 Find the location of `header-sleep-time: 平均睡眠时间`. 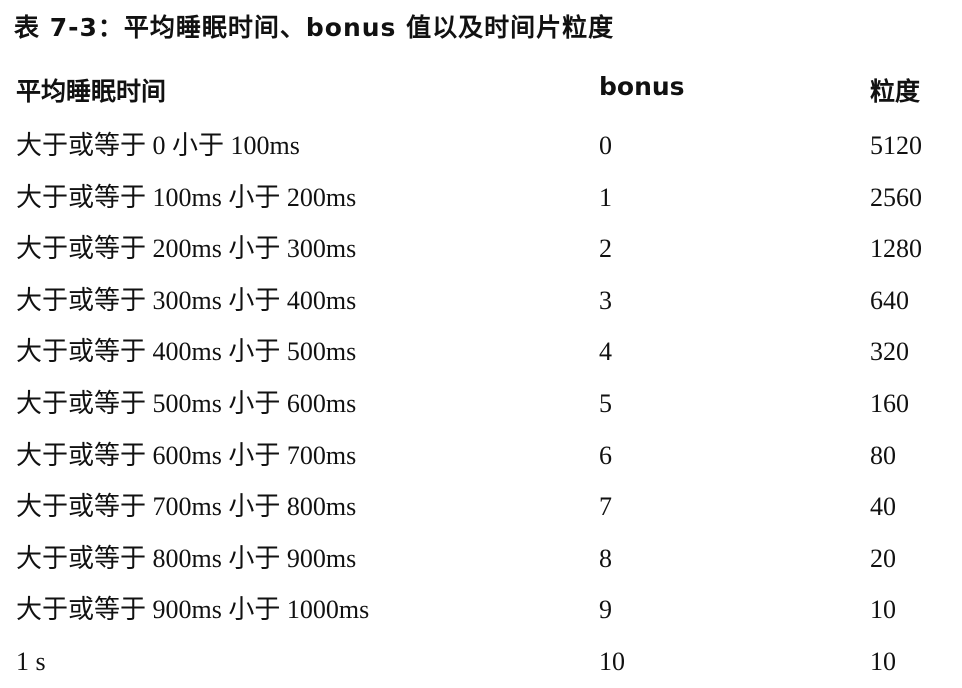

header-sleep-time: 平均睡眠时间 is located at coordinates (91, 91).